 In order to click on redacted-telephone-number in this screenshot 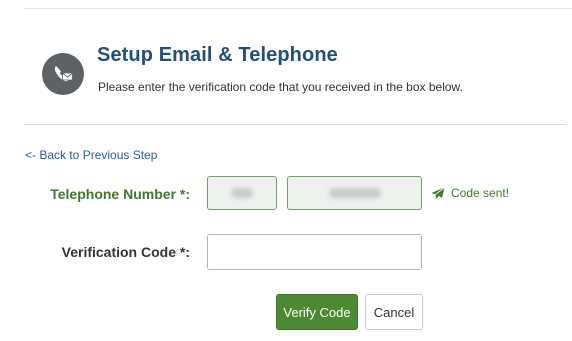, I will do `click(354, 193)`.